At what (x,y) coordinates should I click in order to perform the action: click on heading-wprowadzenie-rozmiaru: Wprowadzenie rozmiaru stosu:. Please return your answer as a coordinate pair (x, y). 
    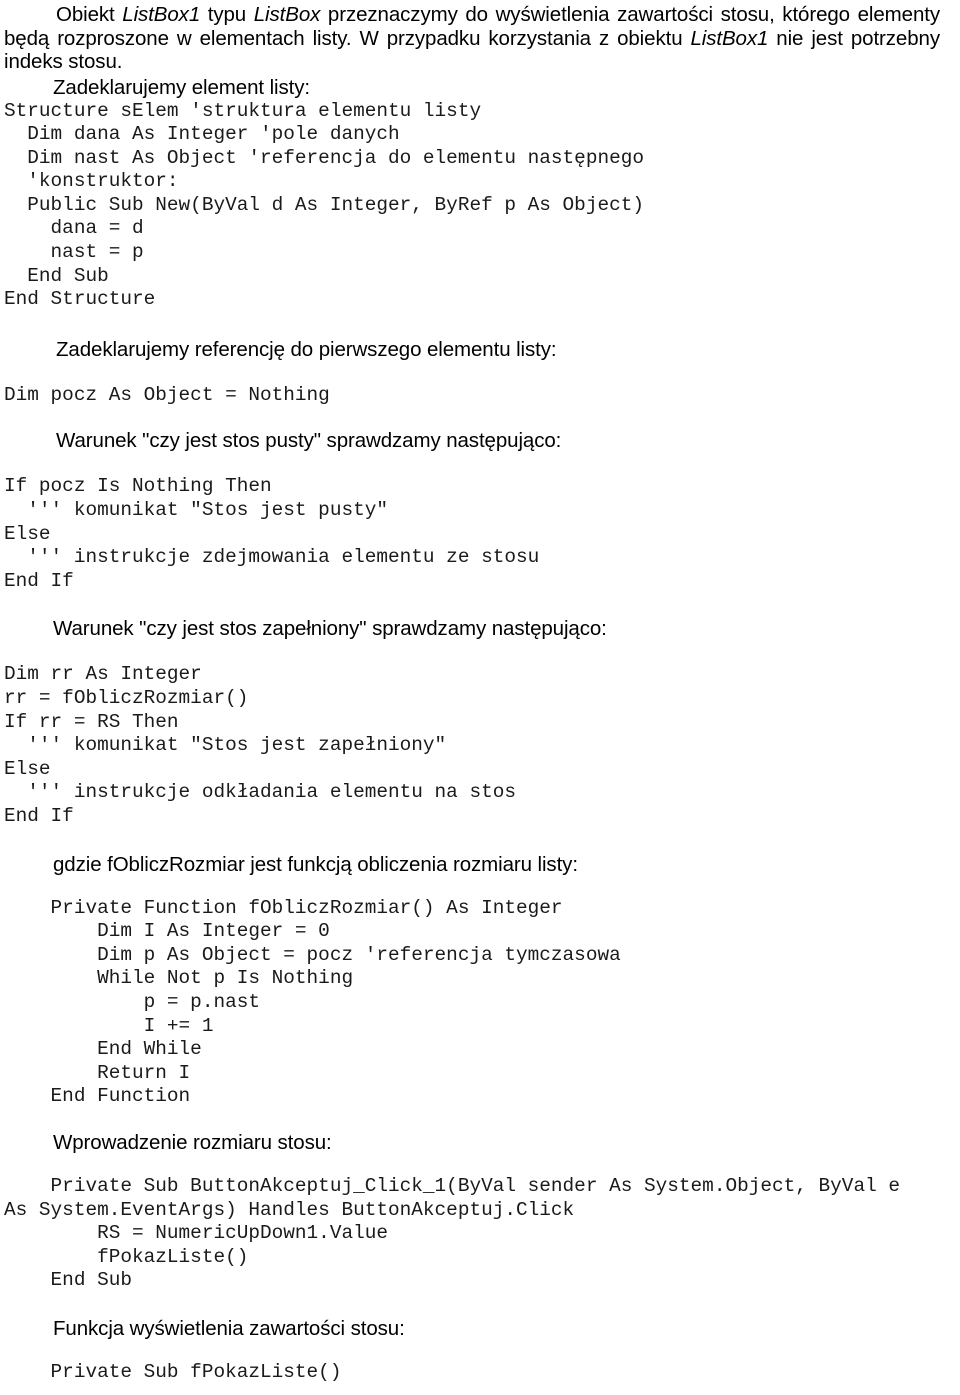
    Looking at the image, I should click on (192, 1142).